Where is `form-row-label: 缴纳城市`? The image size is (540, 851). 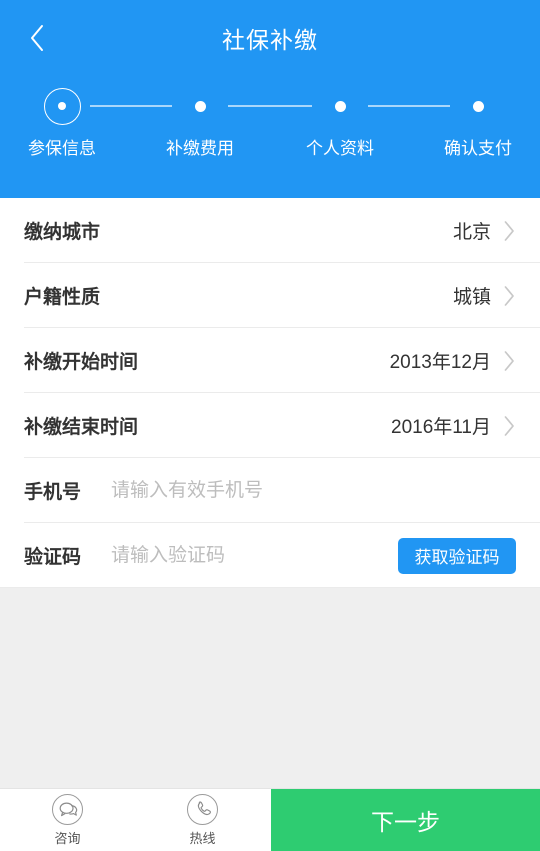 form-row-label: 缴纳城市 is located at coordinates (62, 232).